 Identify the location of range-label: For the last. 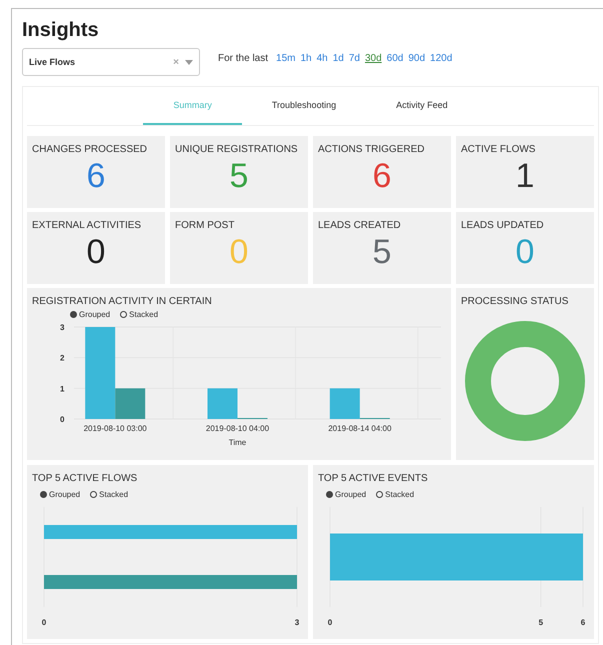
(243, 58).